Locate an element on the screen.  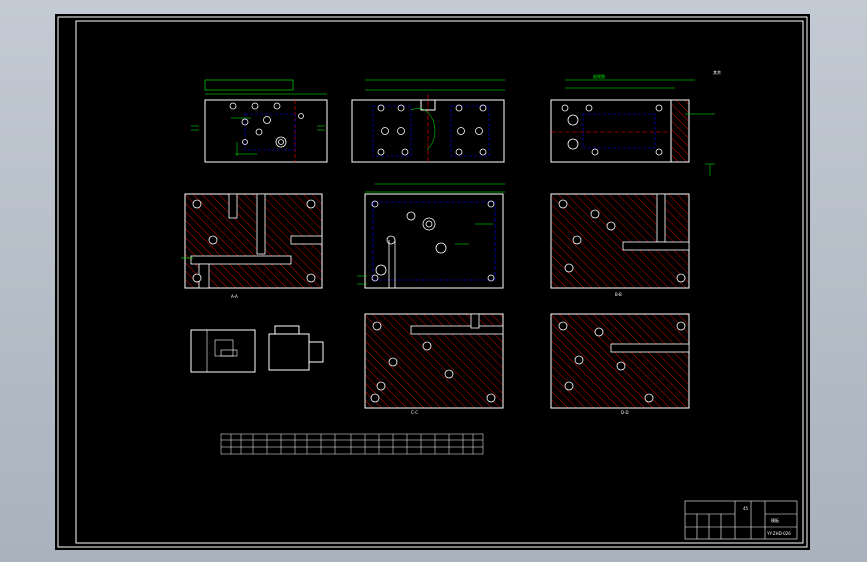
section-view-left: A-A is located at coordinates (252, 246).